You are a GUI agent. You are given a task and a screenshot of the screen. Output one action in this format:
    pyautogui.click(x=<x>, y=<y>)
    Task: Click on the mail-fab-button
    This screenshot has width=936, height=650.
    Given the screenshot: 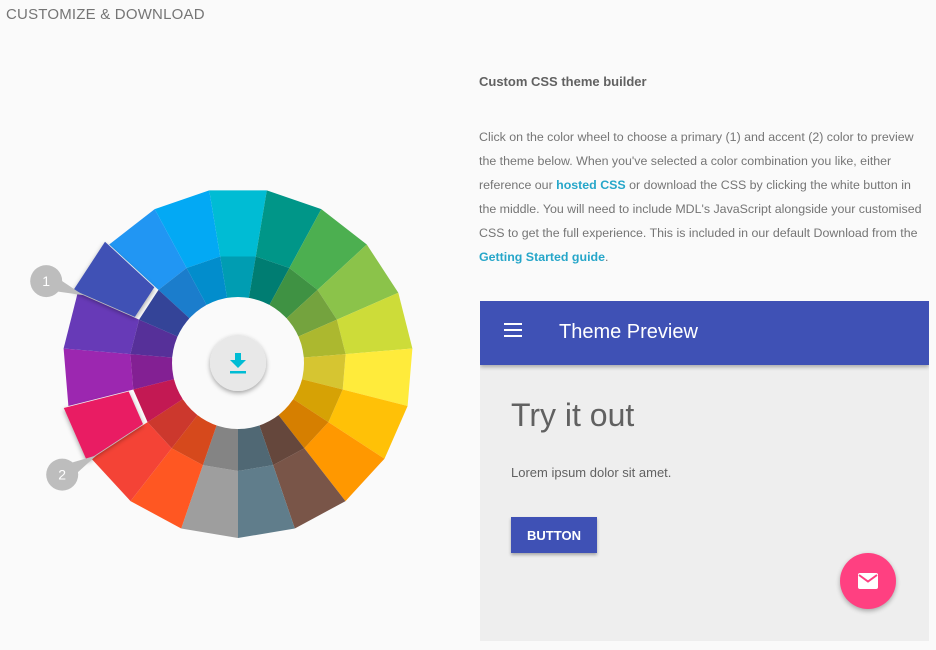 What is the action you would take?
    pyautogui.click(x=868, y=581)
    